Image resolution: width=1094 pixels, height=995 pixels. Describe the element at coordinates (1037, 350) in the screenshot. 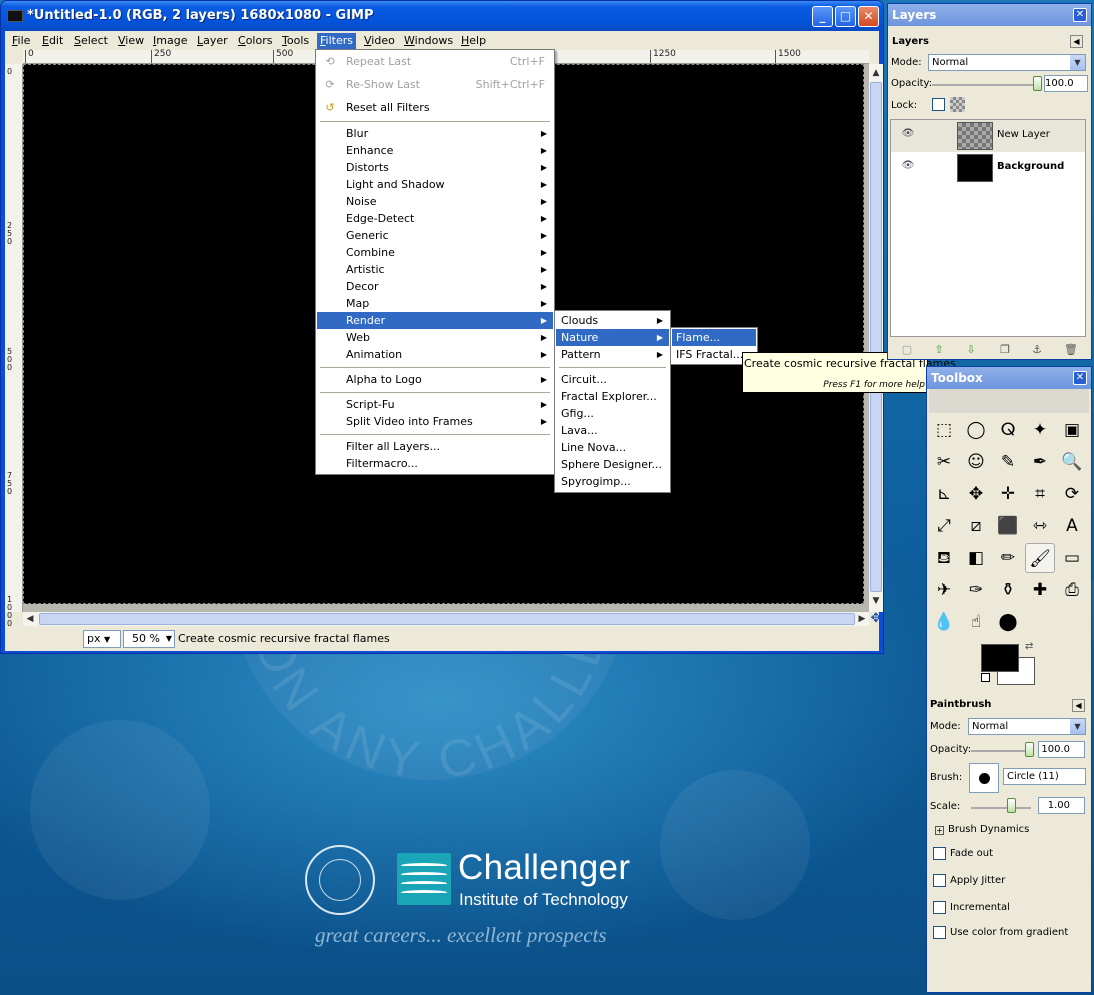

I see `anchor-layer-icon: ⚓` at that location.